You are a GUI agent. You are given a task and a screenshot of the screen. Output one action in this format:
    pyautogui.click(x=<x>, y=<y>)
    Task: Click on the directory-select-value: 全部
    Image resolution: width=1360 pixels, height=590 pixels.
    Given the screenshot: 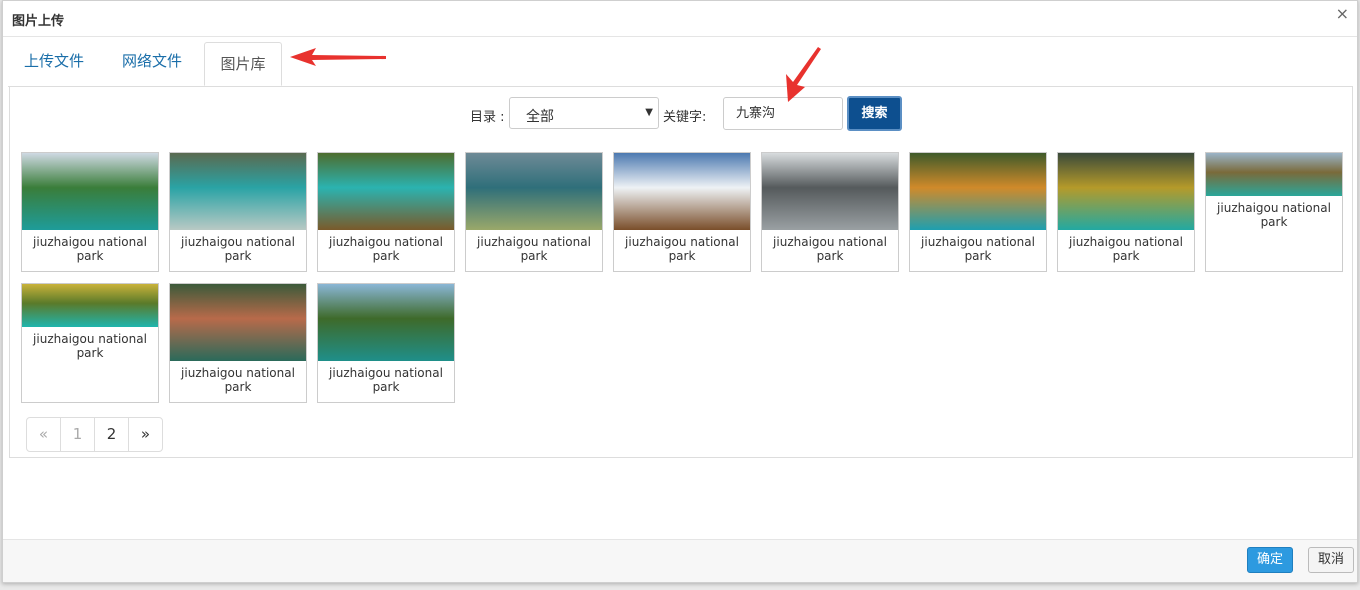 What is the action you would take?
    pyautogui.click(x=540, y=117)
    